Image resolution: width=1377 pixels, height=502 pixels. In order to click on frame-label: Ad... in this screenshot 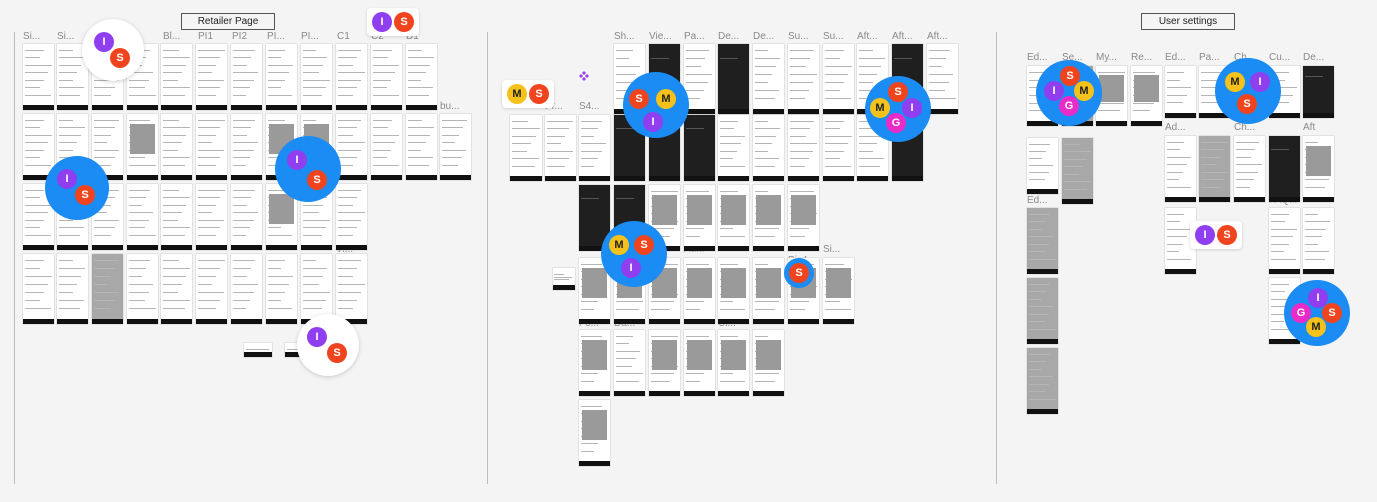, I will do `click(1175, 127)`.